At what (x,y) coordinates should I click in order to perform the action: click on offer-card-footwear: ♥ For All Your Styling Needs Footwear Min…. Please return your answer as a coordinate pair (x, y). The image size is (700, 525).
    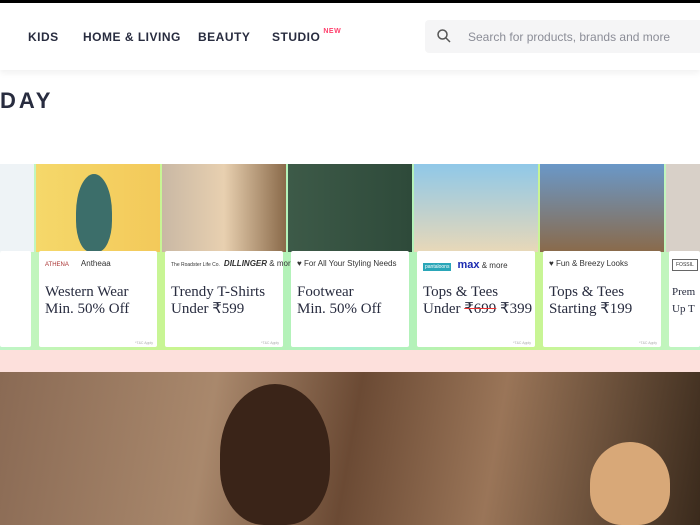
    Looking at the image, I should click on (350, 257).